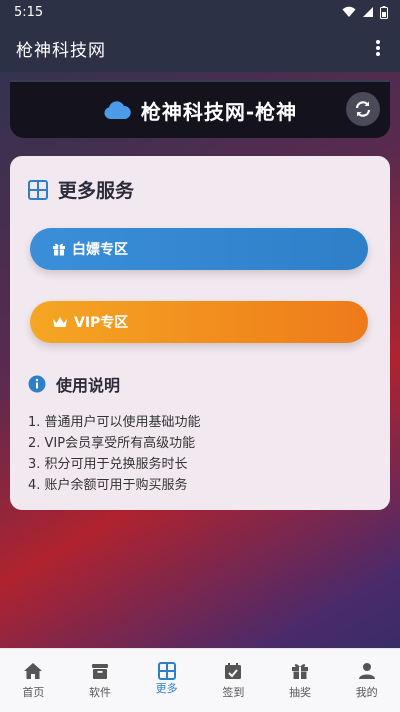  What do you see at coordinates (108, 464) in the screenshot?
I see `usage-item: 3. 积分可用于兑换服务时长` at bounding box center [108, 464].